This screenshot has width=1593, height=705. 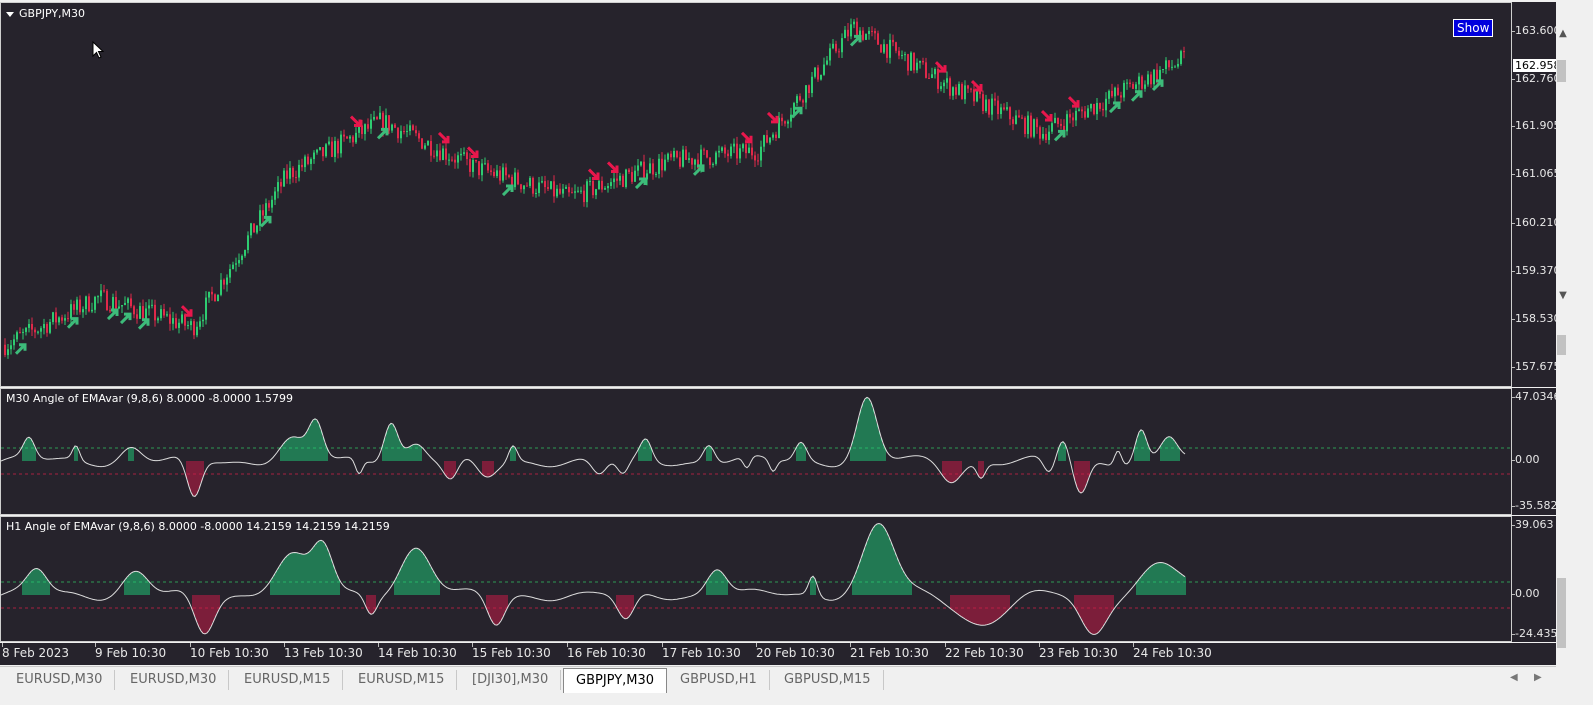 What do you see at coordinates (1534, 579) in the screenshot?
I see `h1-indicator-axis: 39.063 0.00 -24.4356` at bounding box center [1534, 579].